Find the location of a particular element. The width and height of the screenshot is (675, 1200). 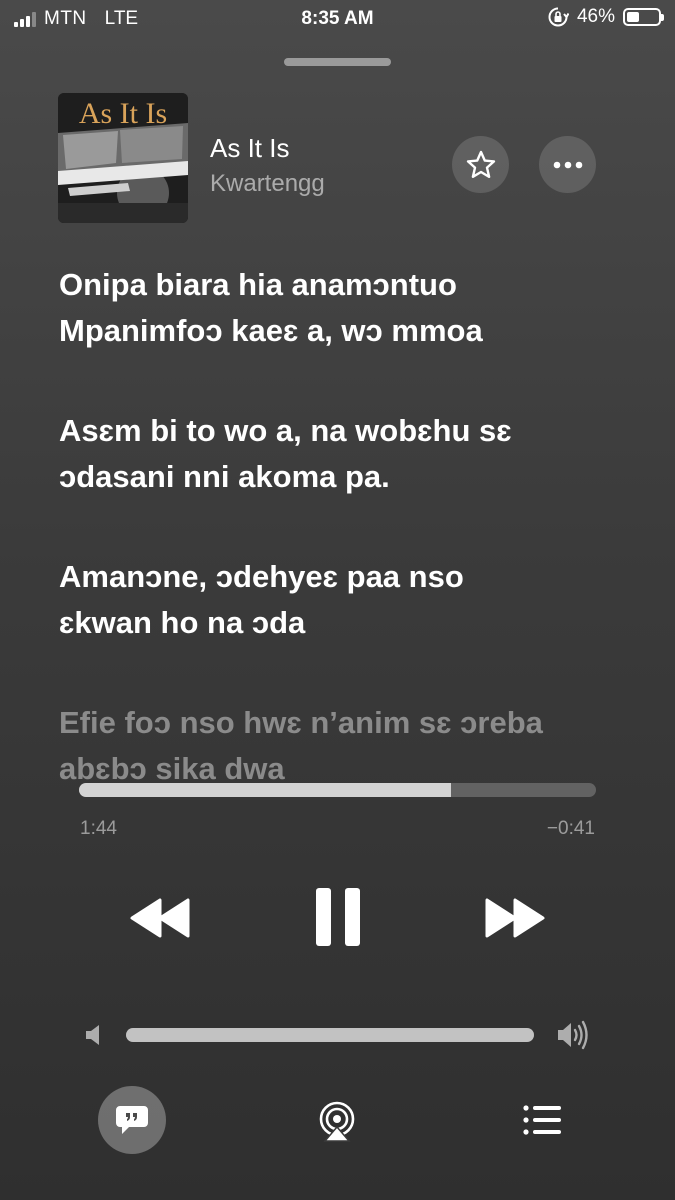

airplay-icon is located at coordinates (337, 1121).